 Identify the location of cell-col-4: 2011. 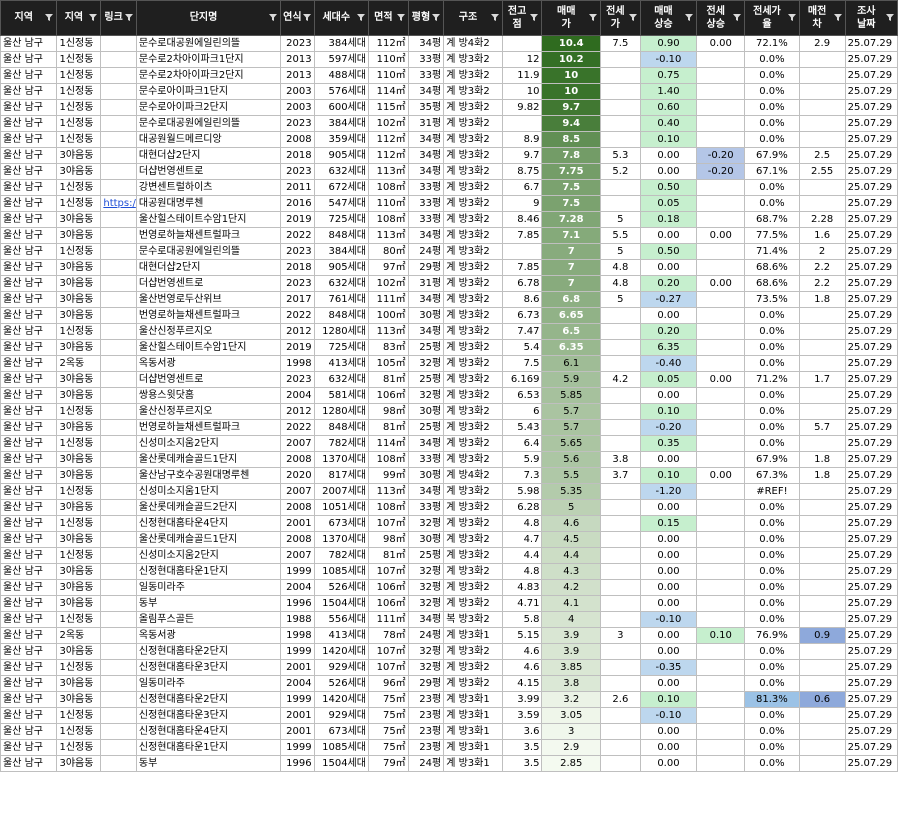
(297, 187).